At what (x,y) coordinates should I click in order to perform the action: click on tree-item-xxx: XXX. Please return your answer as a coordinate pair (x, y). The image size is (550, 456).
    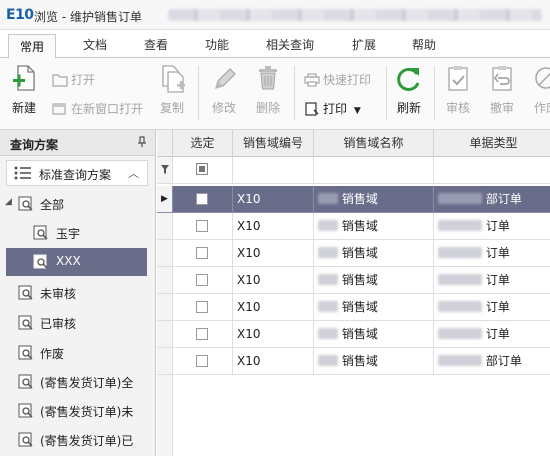
    Looking at the image, I should click on (76, 262).